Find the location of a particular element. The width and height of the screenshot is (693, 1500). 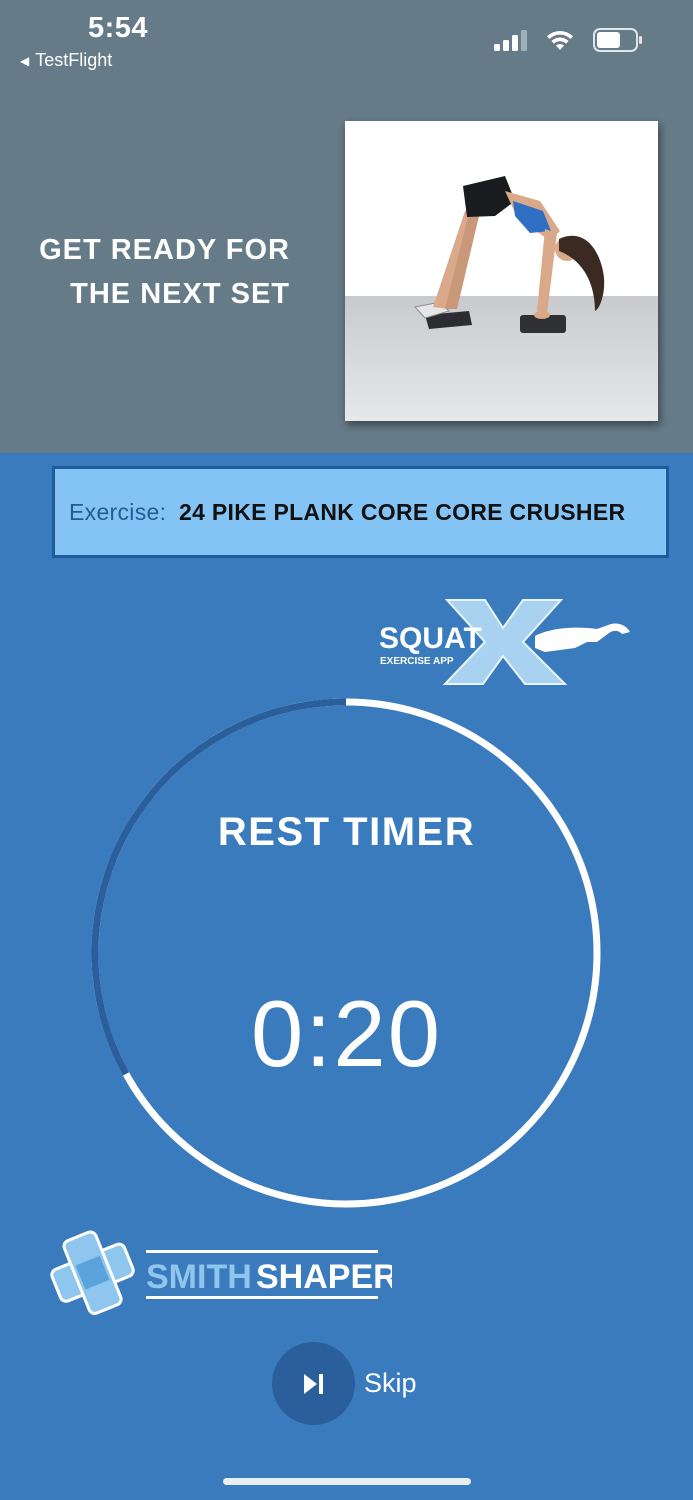

get-ready-heading: GET READY FOR THE NEXT SET is located at coordinates (160, 272).